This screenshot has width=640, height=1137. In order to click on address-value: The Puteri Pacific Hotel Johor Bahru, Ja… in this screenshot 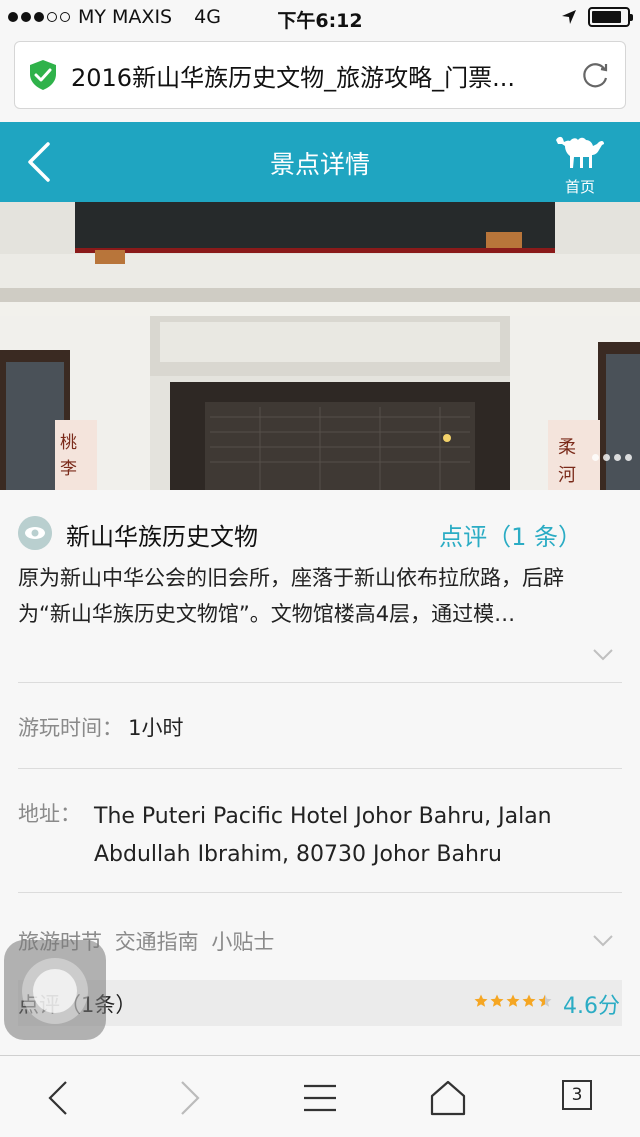, I will do `click(323, 835)`.